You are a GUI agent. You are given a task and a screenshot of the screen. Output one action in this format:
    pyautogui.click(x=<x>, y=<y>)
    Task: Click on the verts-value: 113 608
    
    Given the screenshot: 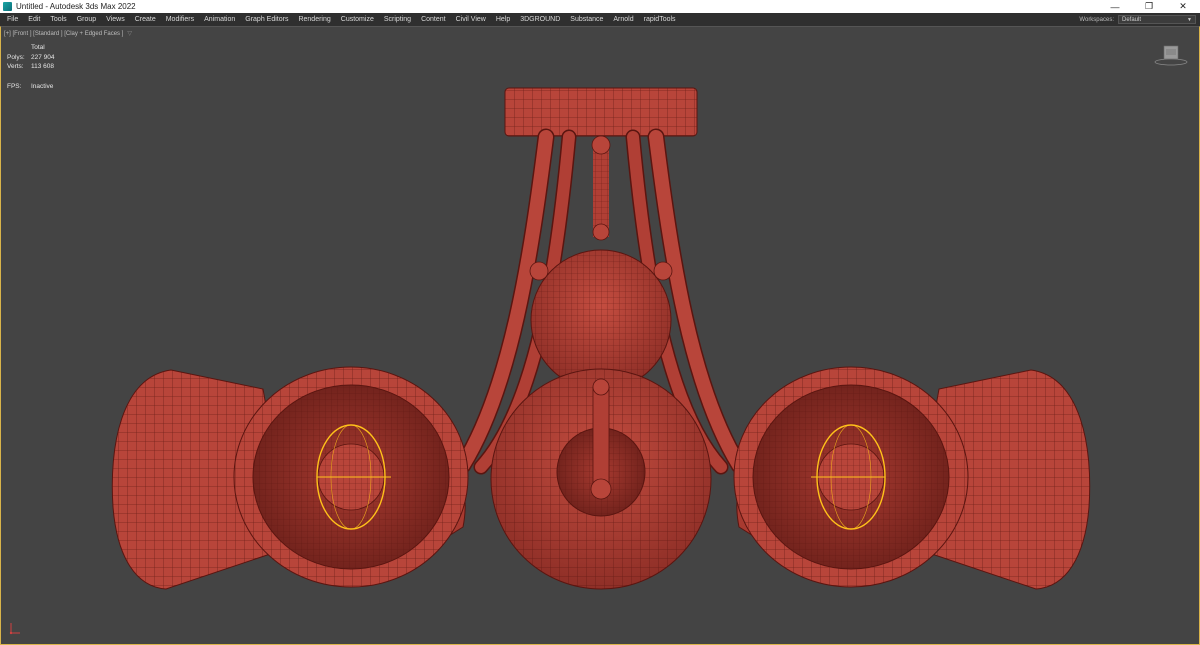 What is the action you would take?
    pyautogui.click(x=43, y=66)
    